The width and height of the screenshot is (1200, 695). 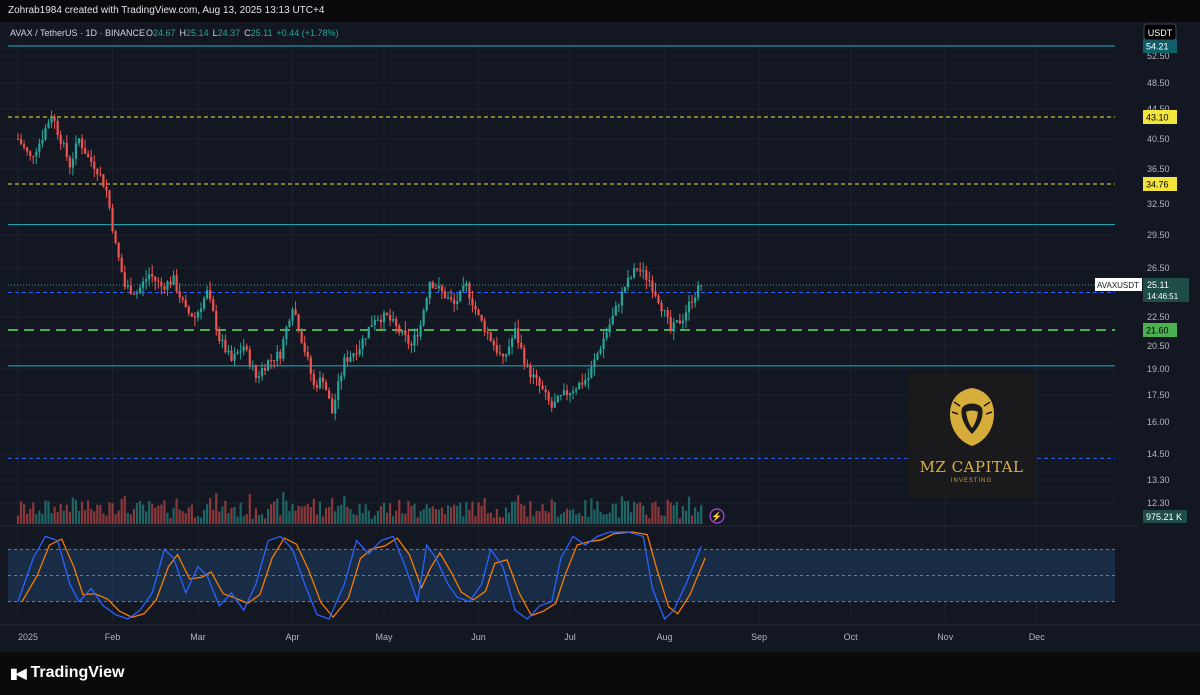 What do you see at coordinates (478, 637) in the screenshot?
I see `time-tick: Jun` at bounding box center [478, 637].